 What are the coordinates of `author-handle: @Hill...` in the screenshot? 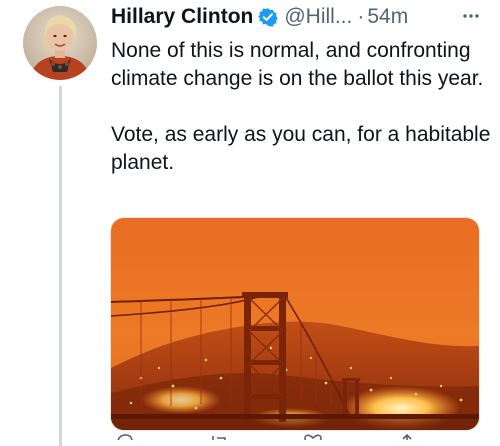 It's located at (318, 17).